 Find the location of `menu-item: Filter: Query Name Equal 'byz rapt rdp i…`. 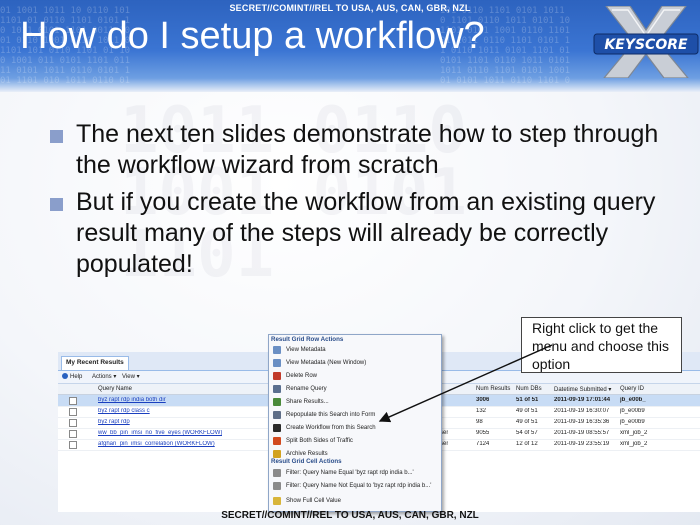

menu-item: Filter: Query Name Equal 'byz rapt rdp i… is located at coordinates (355, 473).